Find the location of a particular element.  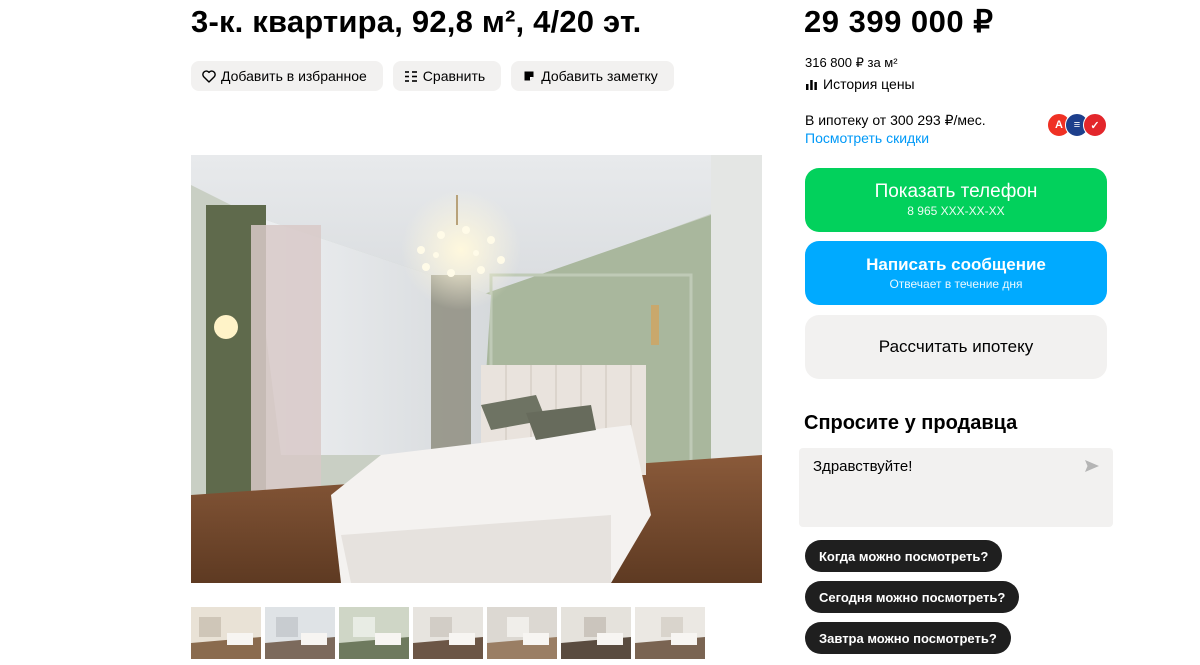

quick-question-chip: Завтра можно посмотреть? is located at coordinates (908, 638).